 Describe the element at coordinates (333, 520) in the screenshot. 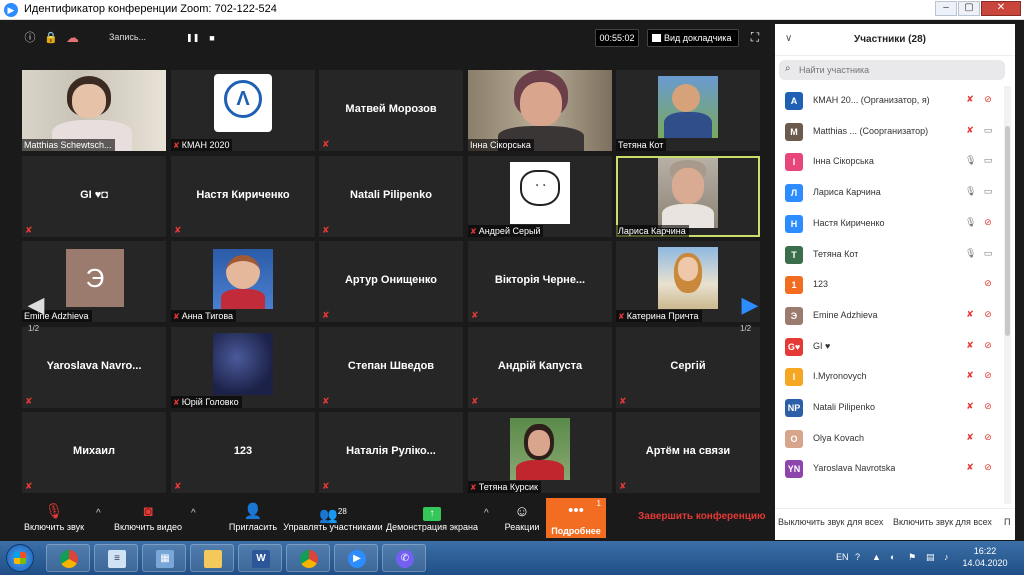

I see `manage-participants-button: 👥28 Управлять участниками` at that location.